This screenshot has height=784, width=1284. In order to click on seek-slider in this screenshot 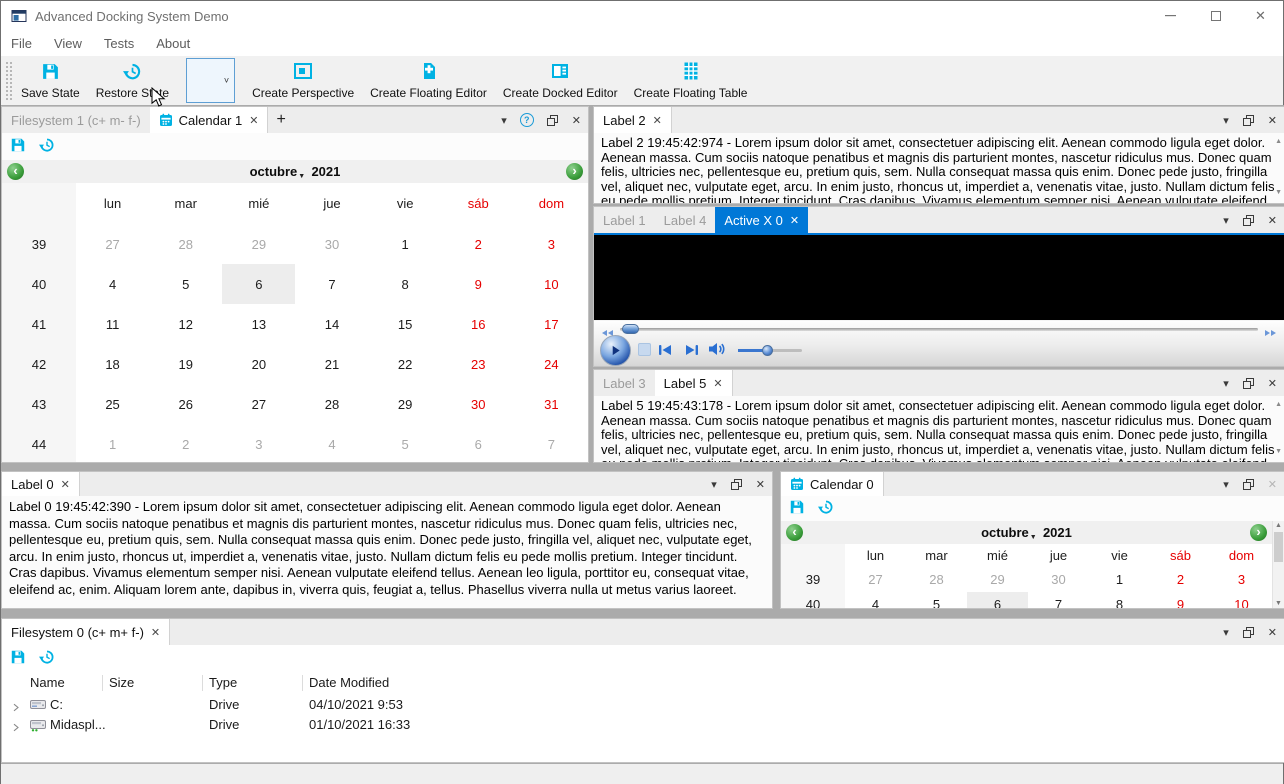, I will do `click(939, 329)`.